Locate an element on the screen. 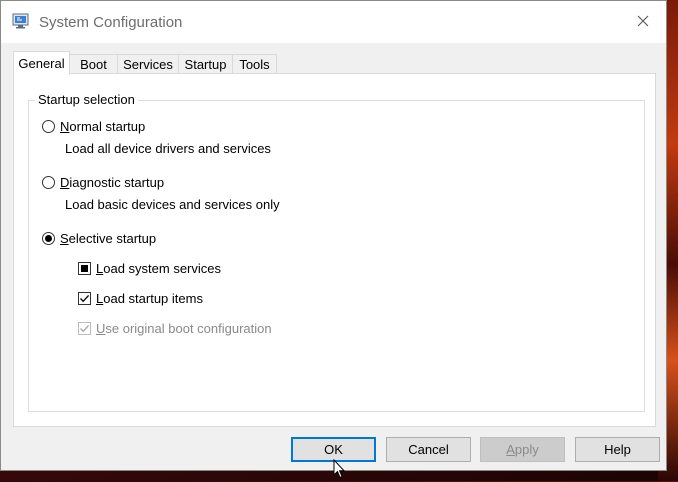  load-system-services-label: Load system services is located at coordinates (158, 268).